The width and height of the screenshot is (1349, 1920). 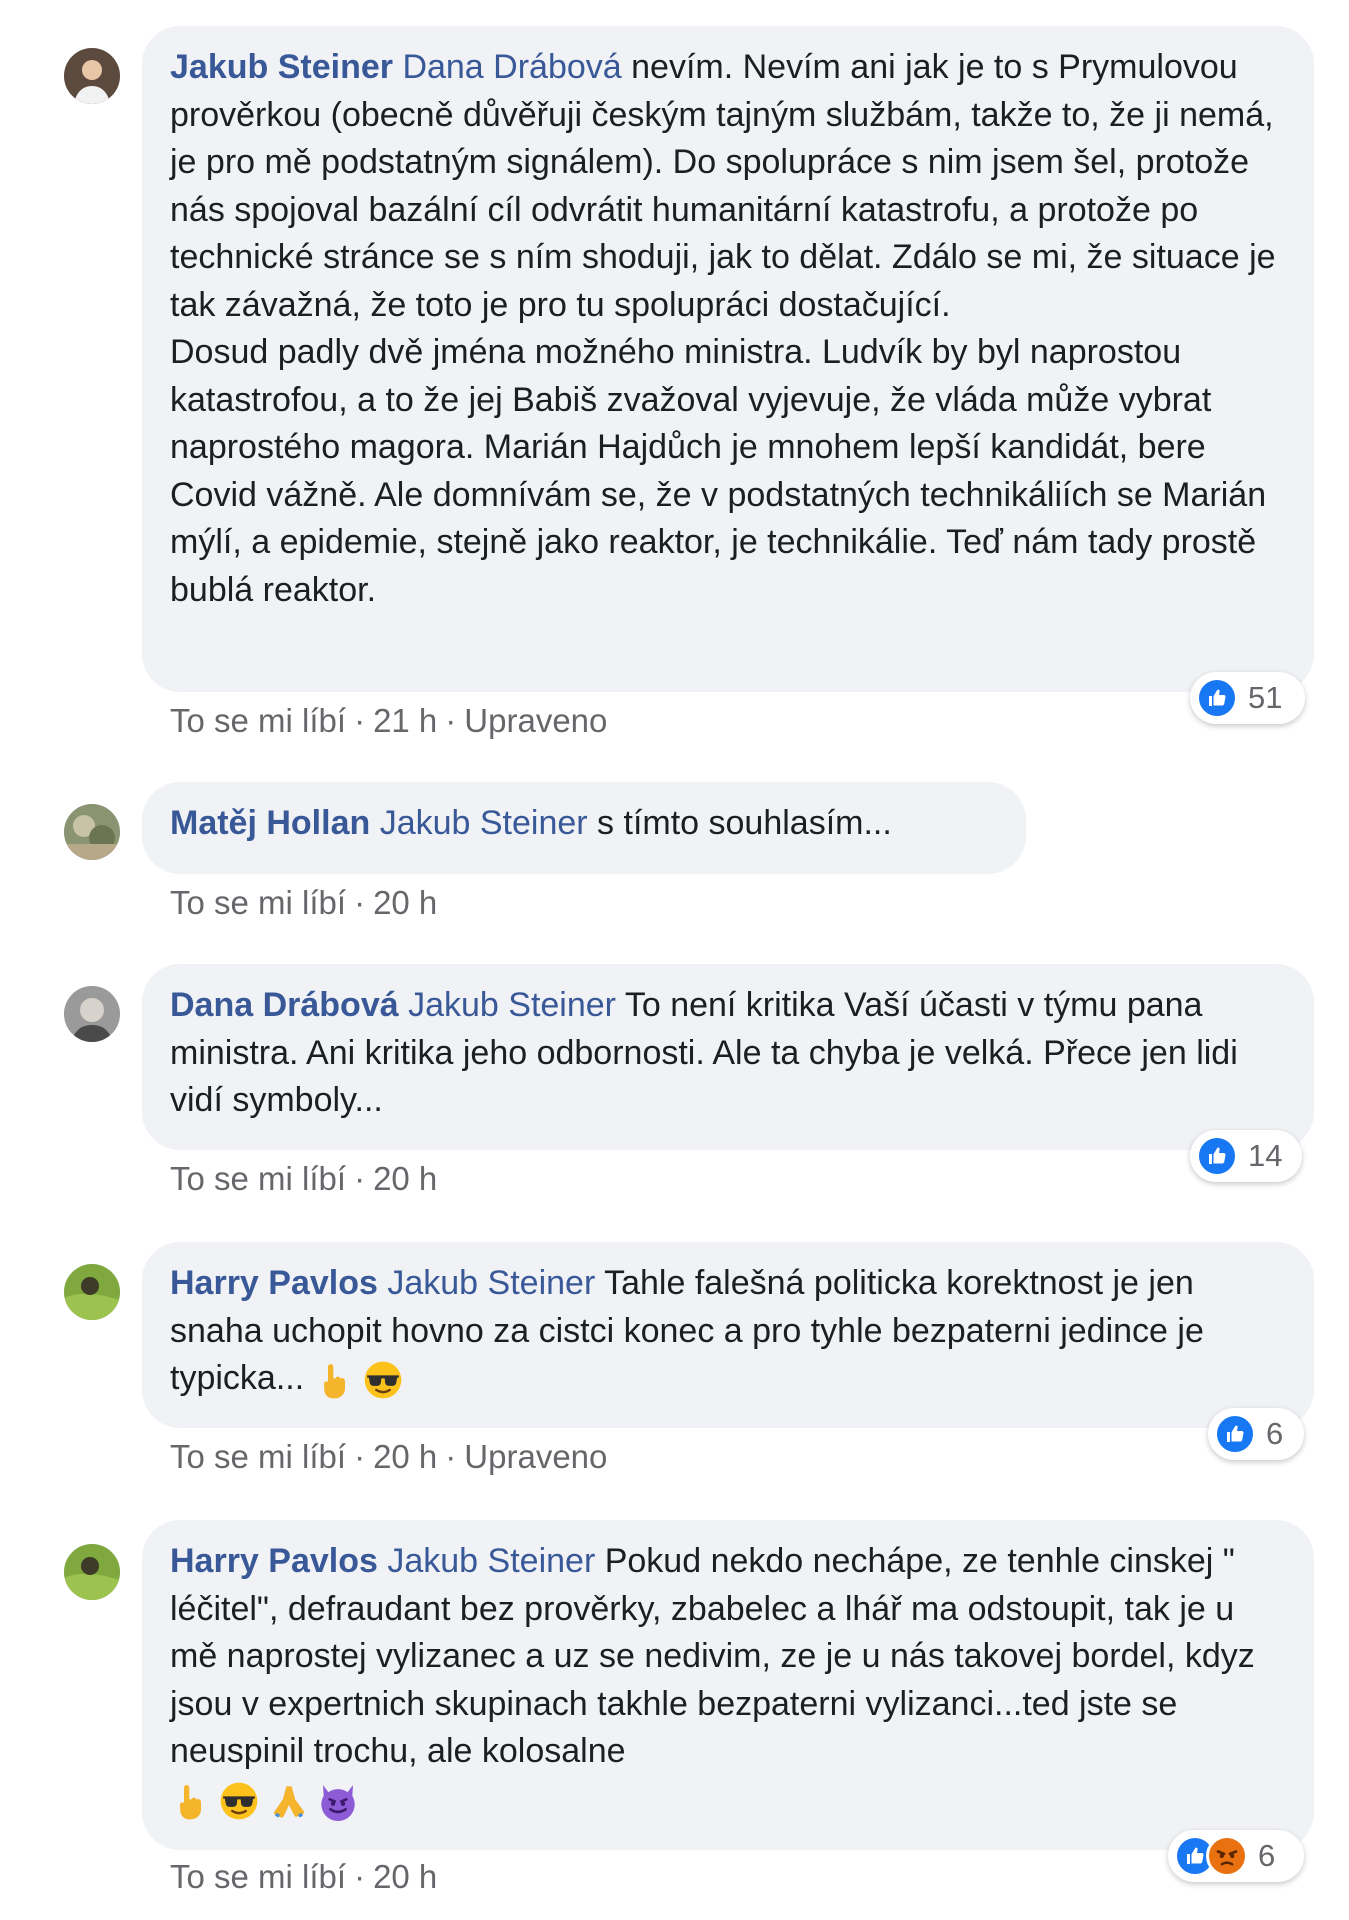 I want to click on comment-meta: To se mi líbí · 20 h · Upraveno, so click(x=388, y=1457).